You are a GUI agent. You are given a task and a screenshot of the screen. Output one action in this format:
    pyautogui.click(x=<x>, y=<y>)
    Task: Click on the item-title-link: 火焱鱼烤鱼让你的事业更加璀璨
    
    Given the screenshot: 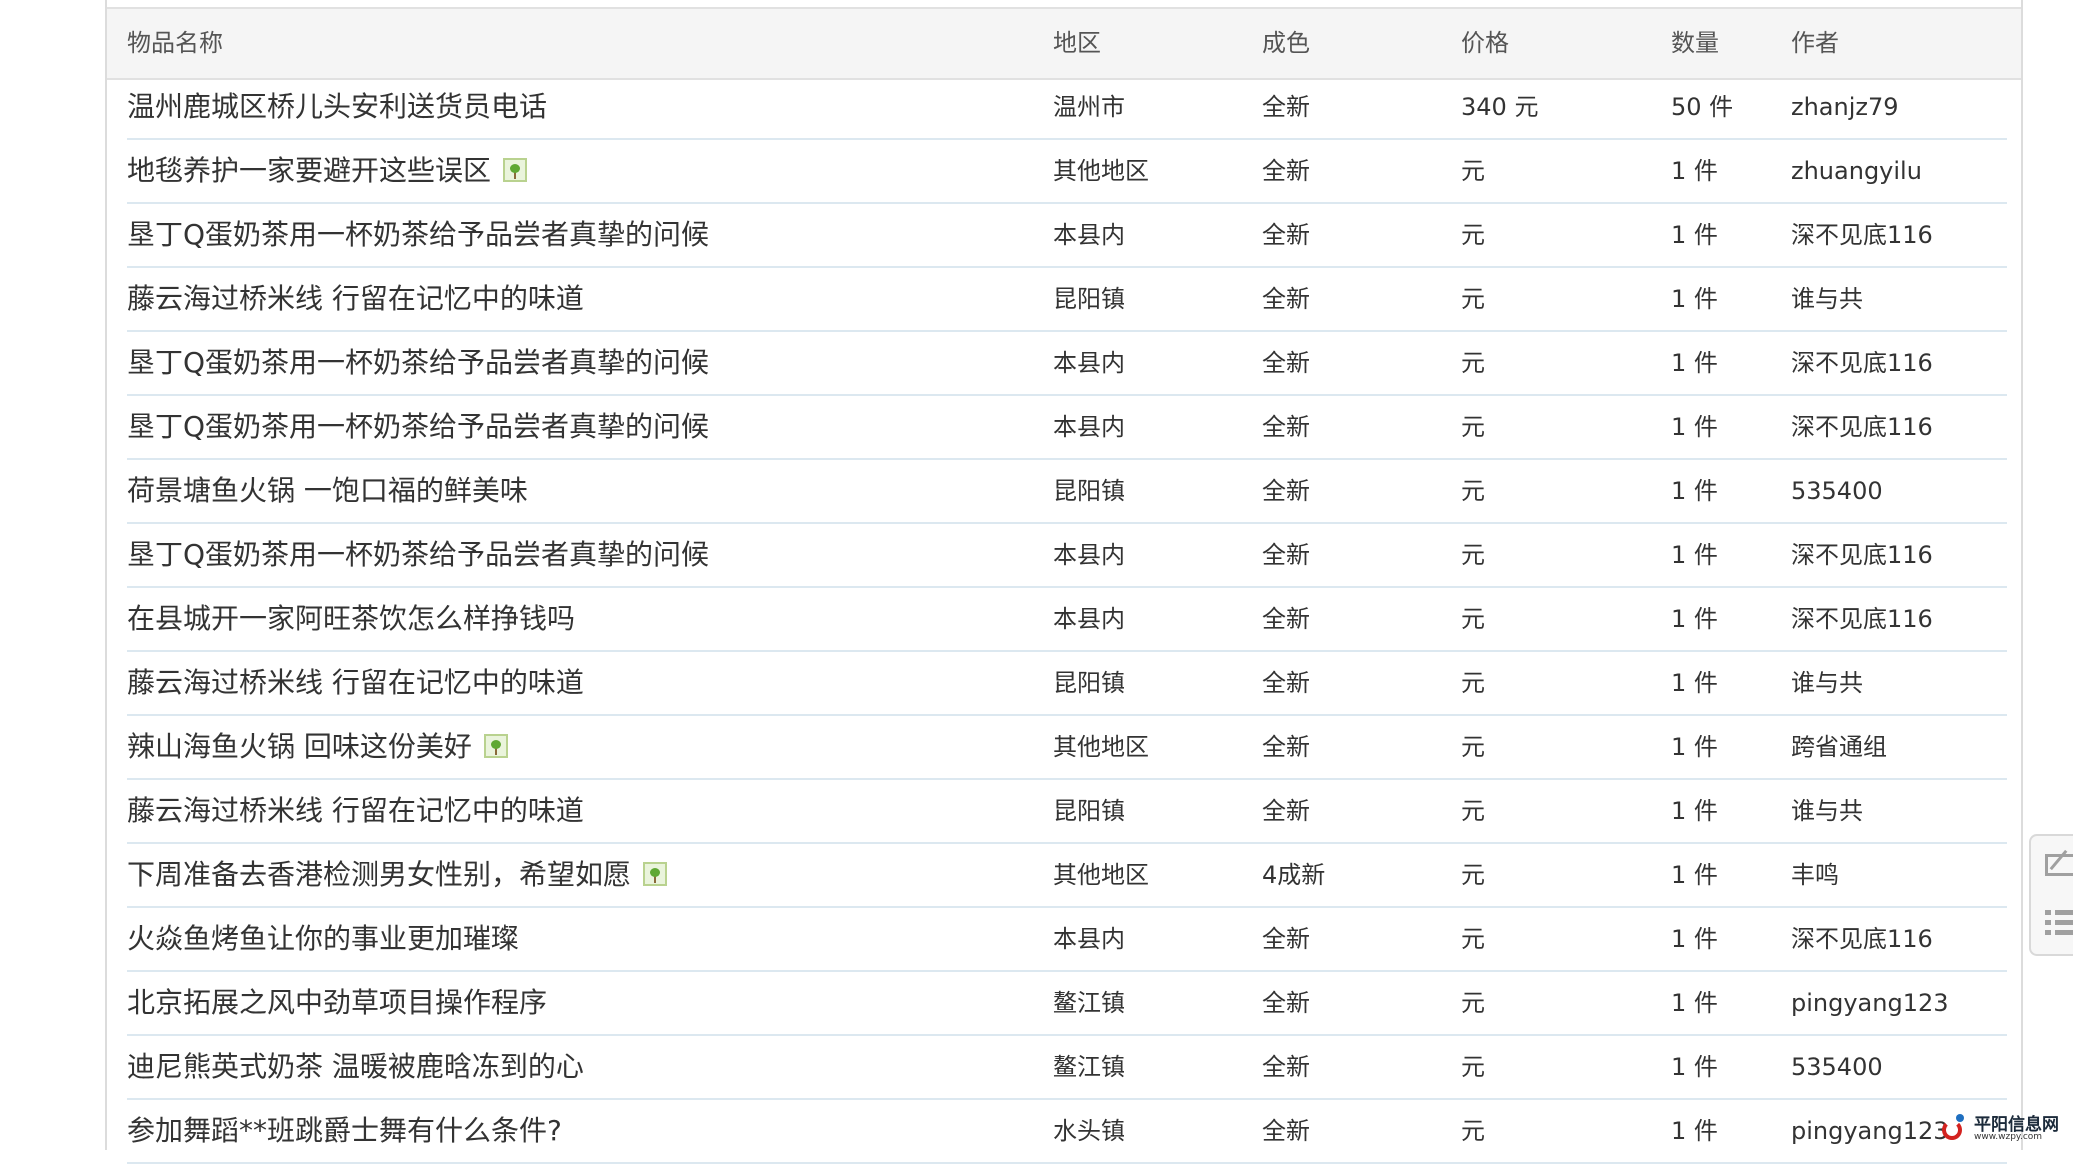 What is the action you would take?
    pyautogui.click(x=323, y=939)
    